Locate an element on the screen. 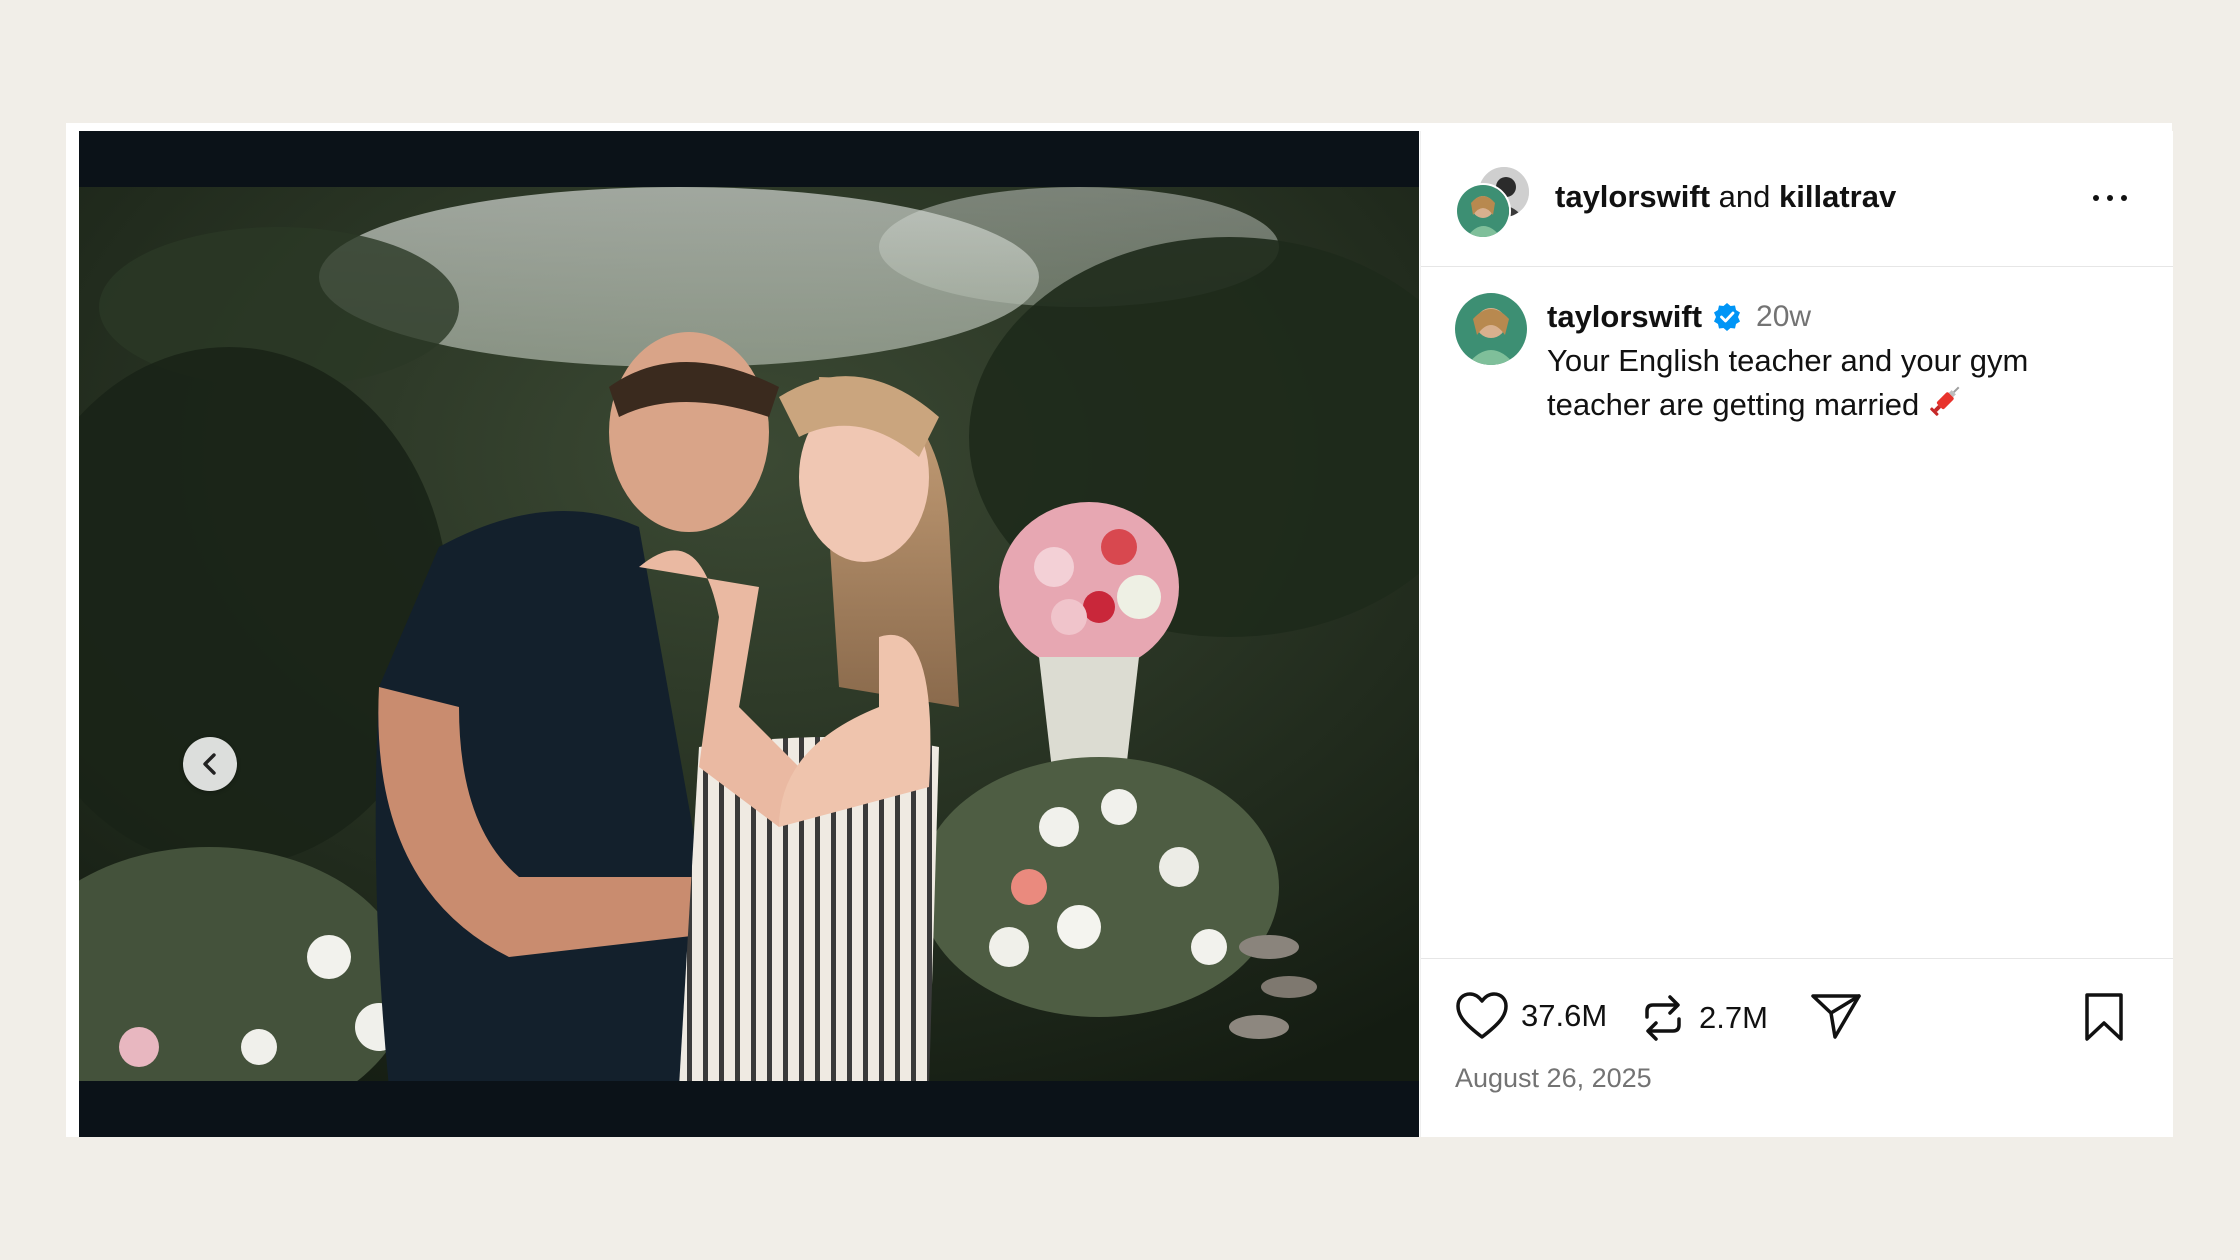 This screenshot has height=1260, width=2240. header-username-2: killatrav is located at coordinates (1837, 196).